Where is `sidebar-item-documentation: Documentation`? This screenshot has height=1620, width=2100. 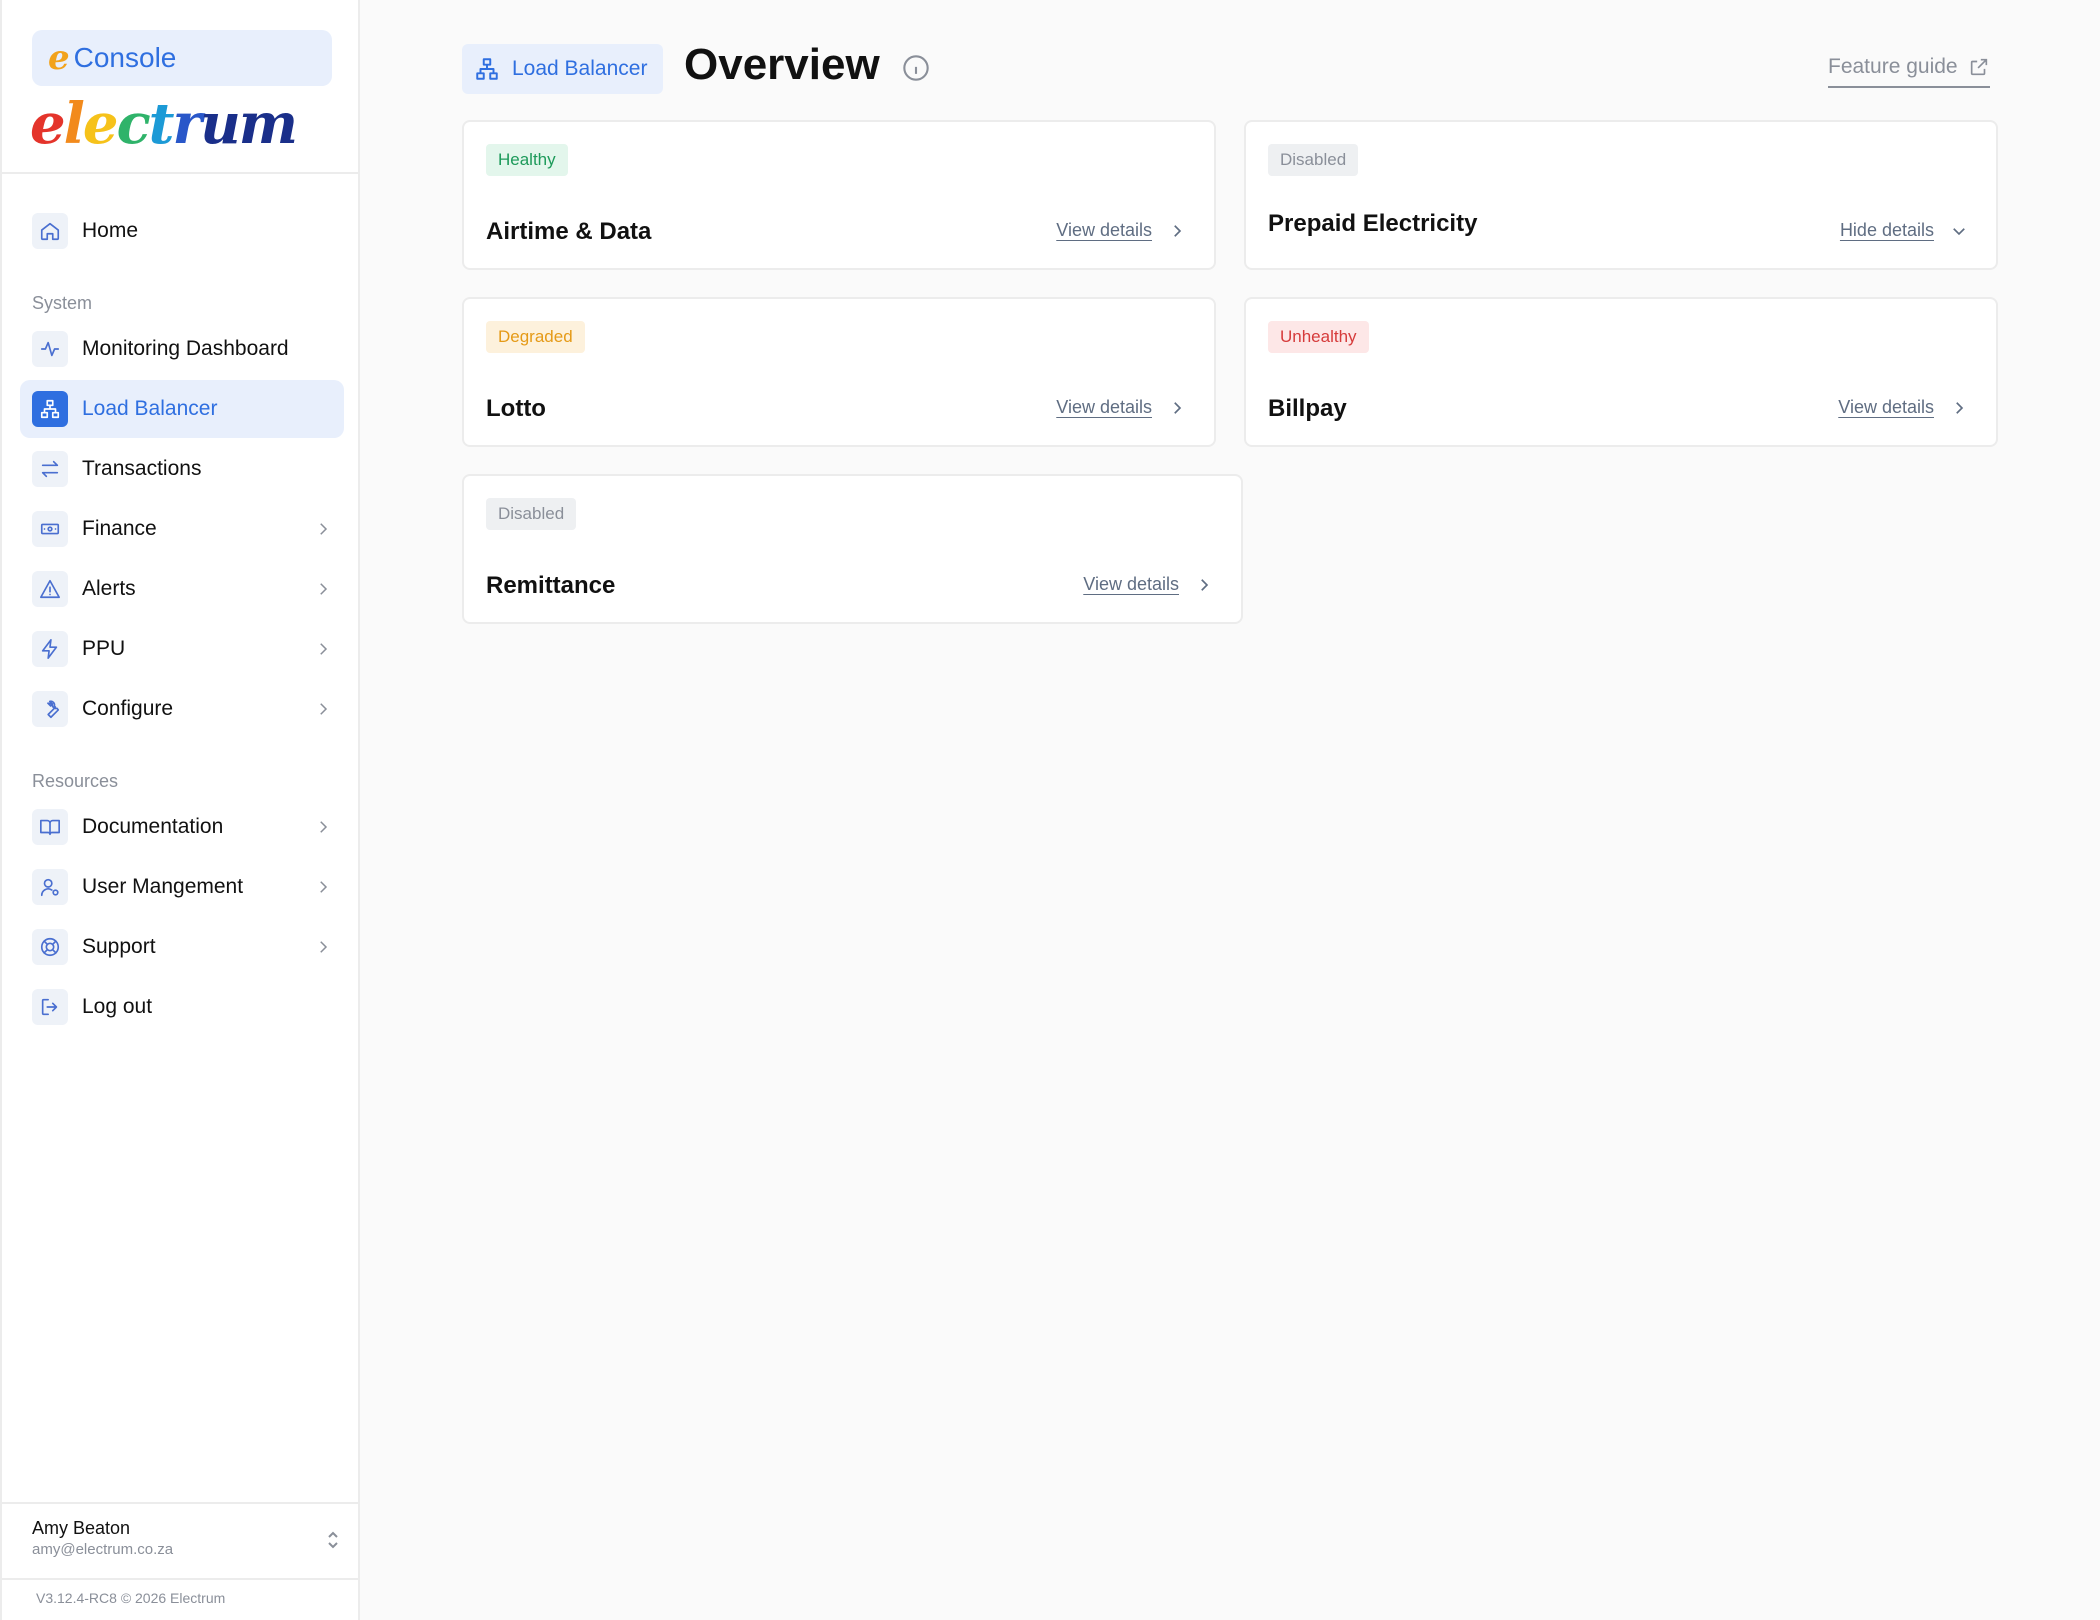
sidebar-item-documentation: Documentation is located at coordinates (182, 827).